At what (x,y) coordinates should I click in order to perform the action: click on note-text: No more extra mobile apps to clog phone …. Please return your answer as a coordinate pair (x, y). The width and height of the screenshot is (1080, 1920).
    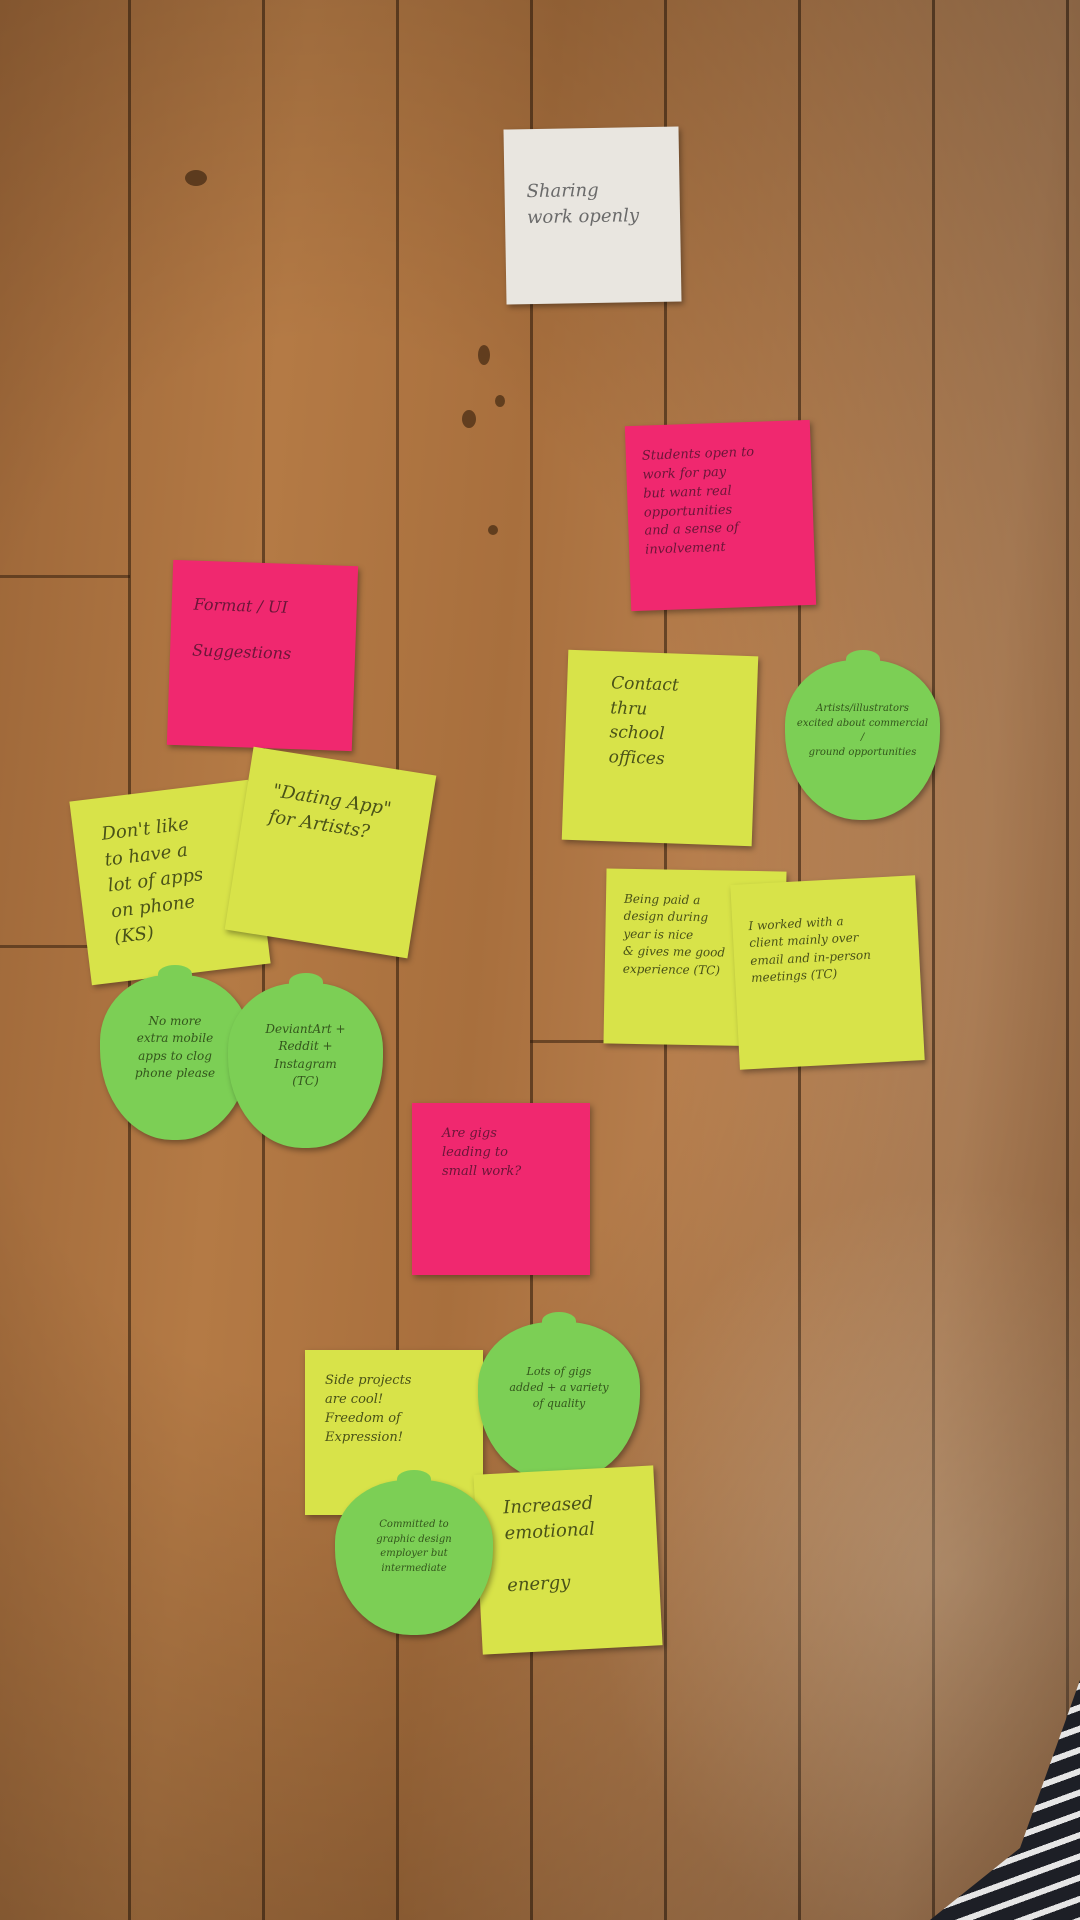
    Looking at the image, I should click on (175, 1047).